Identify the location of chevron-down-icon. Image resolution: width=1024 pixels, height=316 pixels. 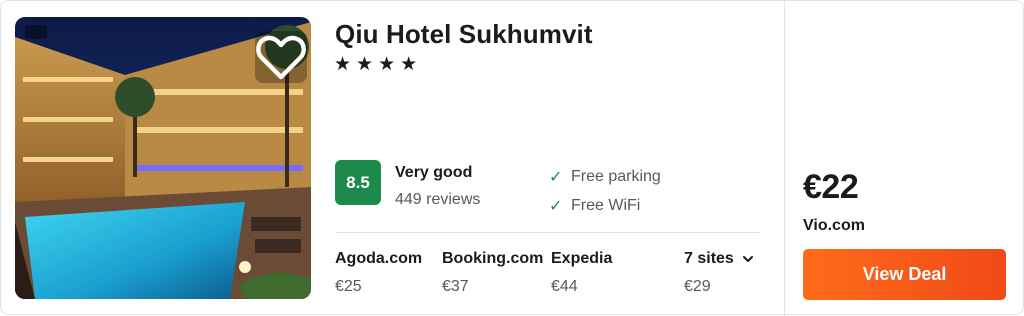
(747, 259).